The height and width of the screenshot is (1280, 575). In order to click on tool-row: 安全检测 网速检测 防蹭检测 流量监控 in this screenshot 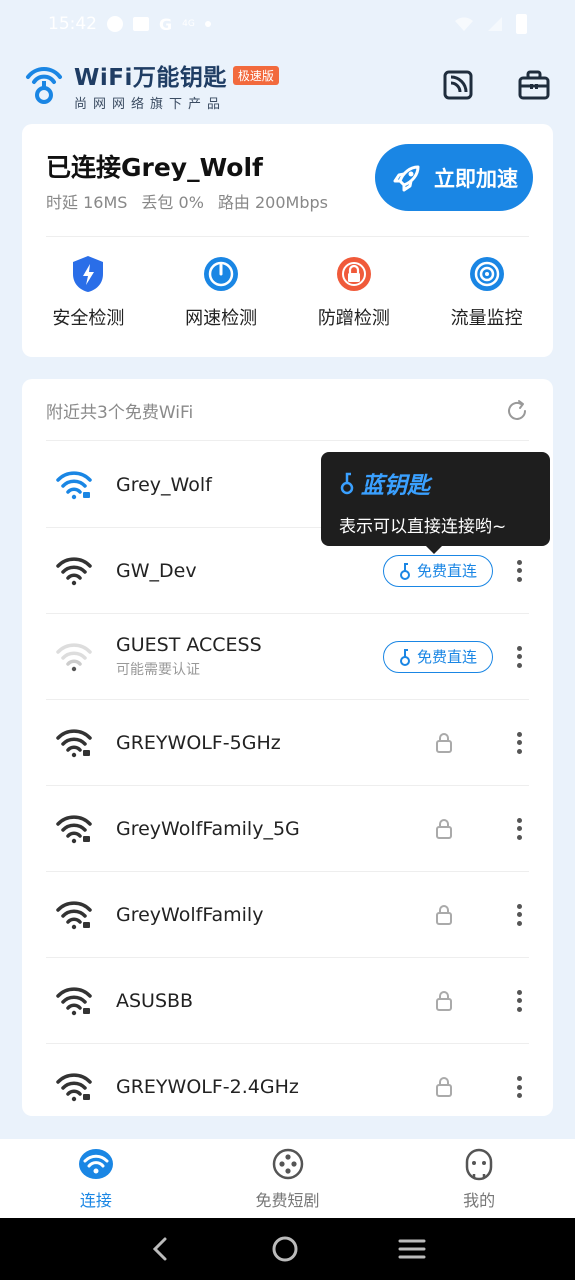, I will do `click(287, 292)`.